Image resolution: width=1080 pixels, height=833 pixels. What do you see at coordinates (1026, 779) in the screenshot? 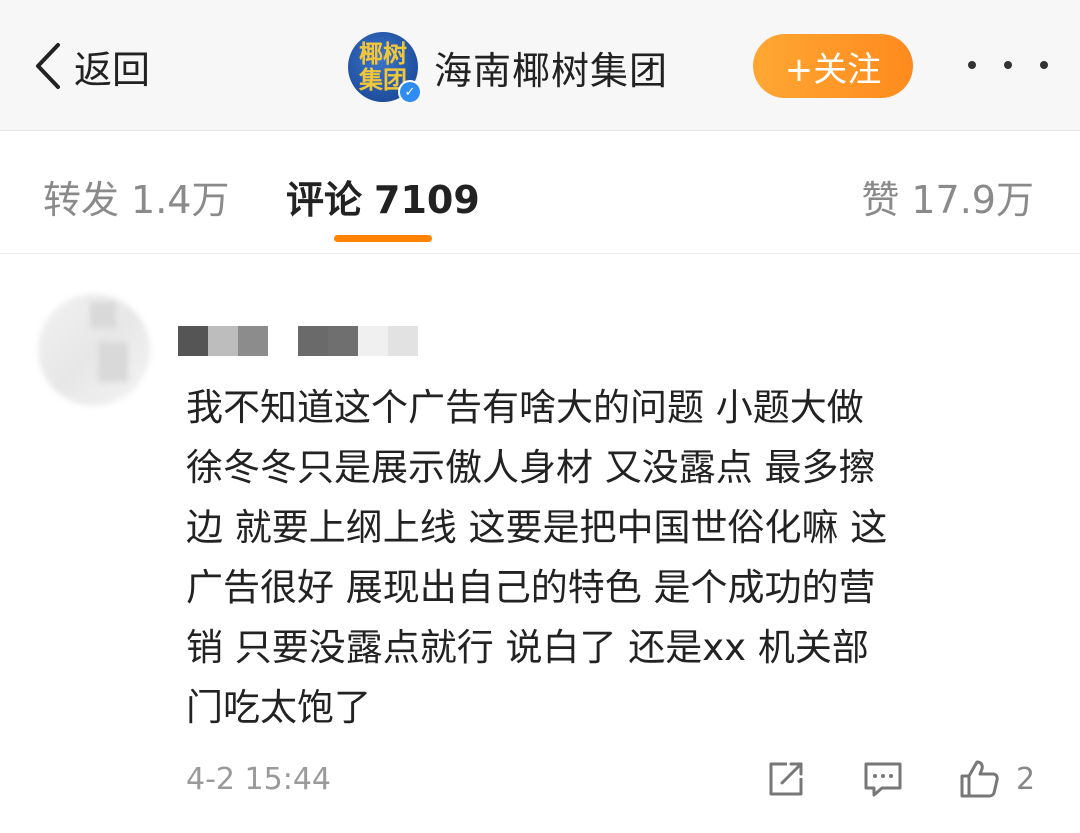
I see `like-count: 2` at bounding box center [1026, 779].